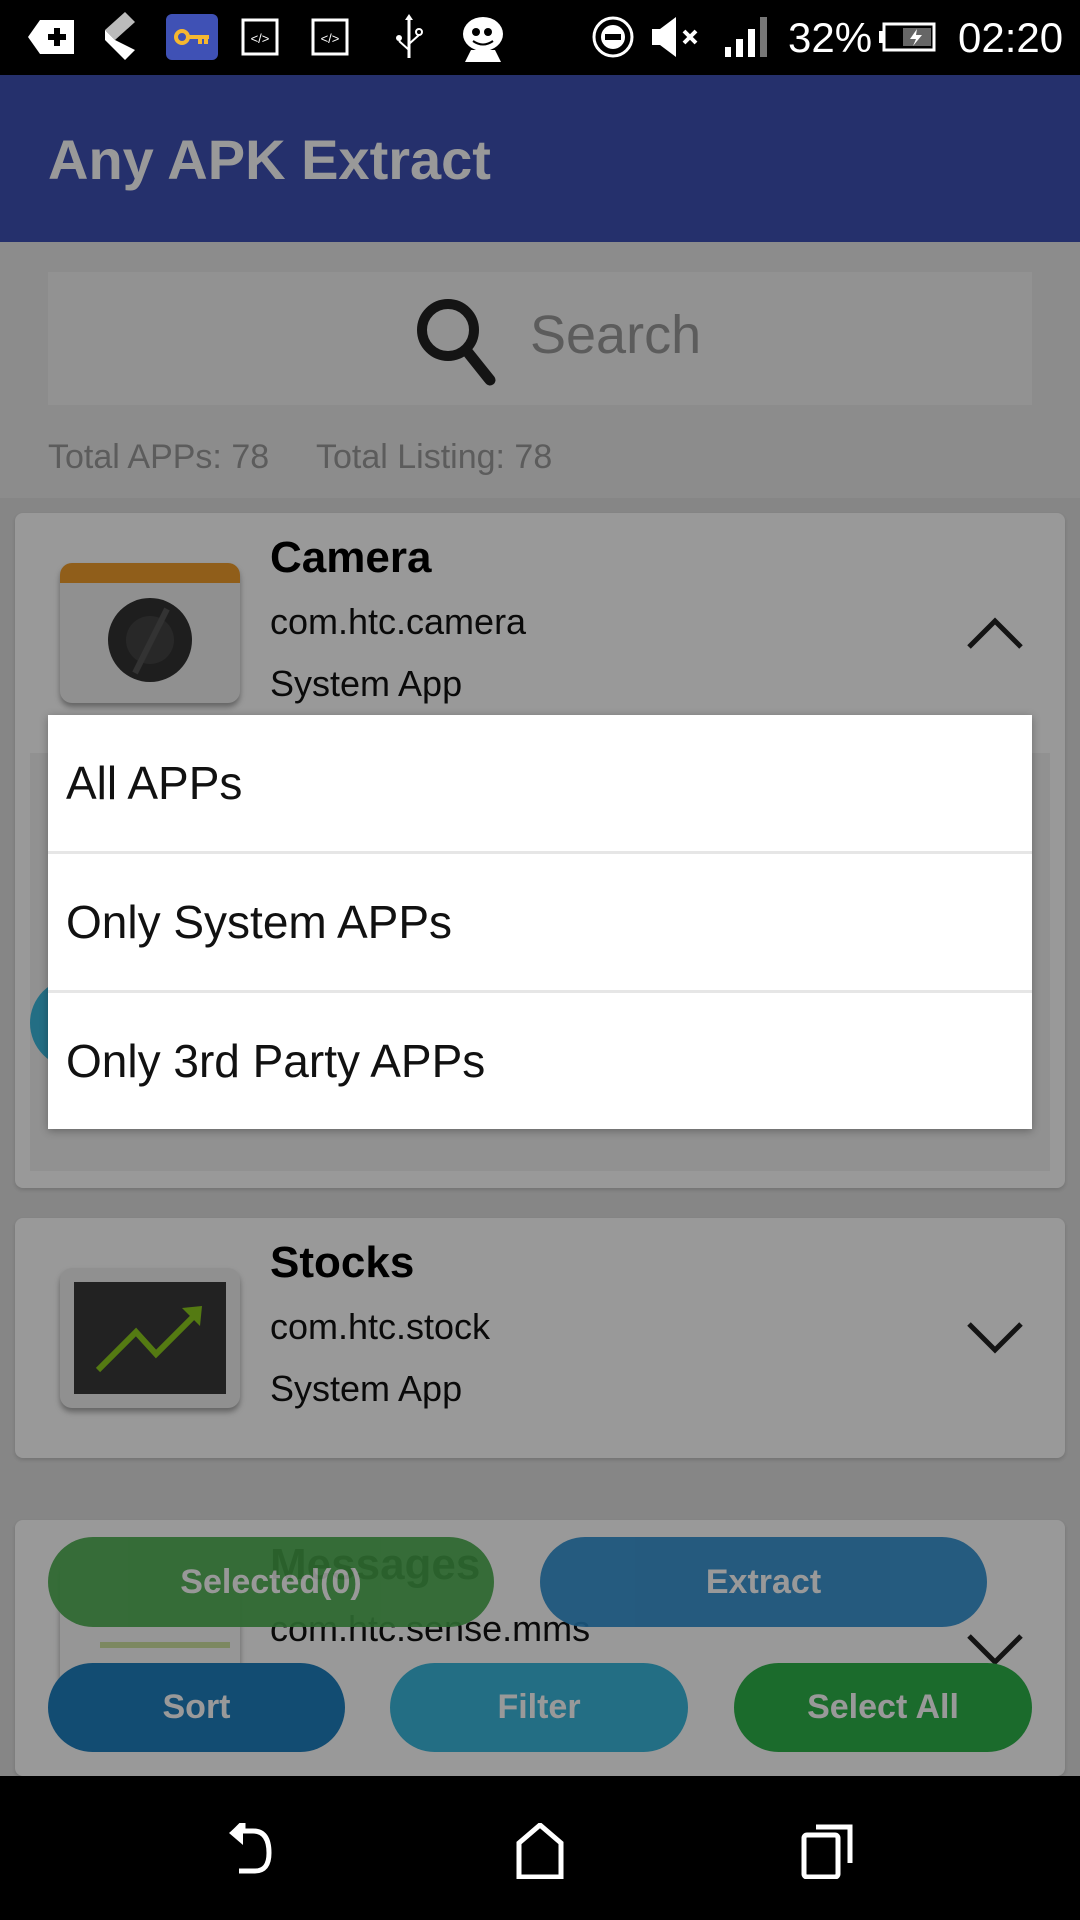  I want to click on usb-icon, so click(410, 37).